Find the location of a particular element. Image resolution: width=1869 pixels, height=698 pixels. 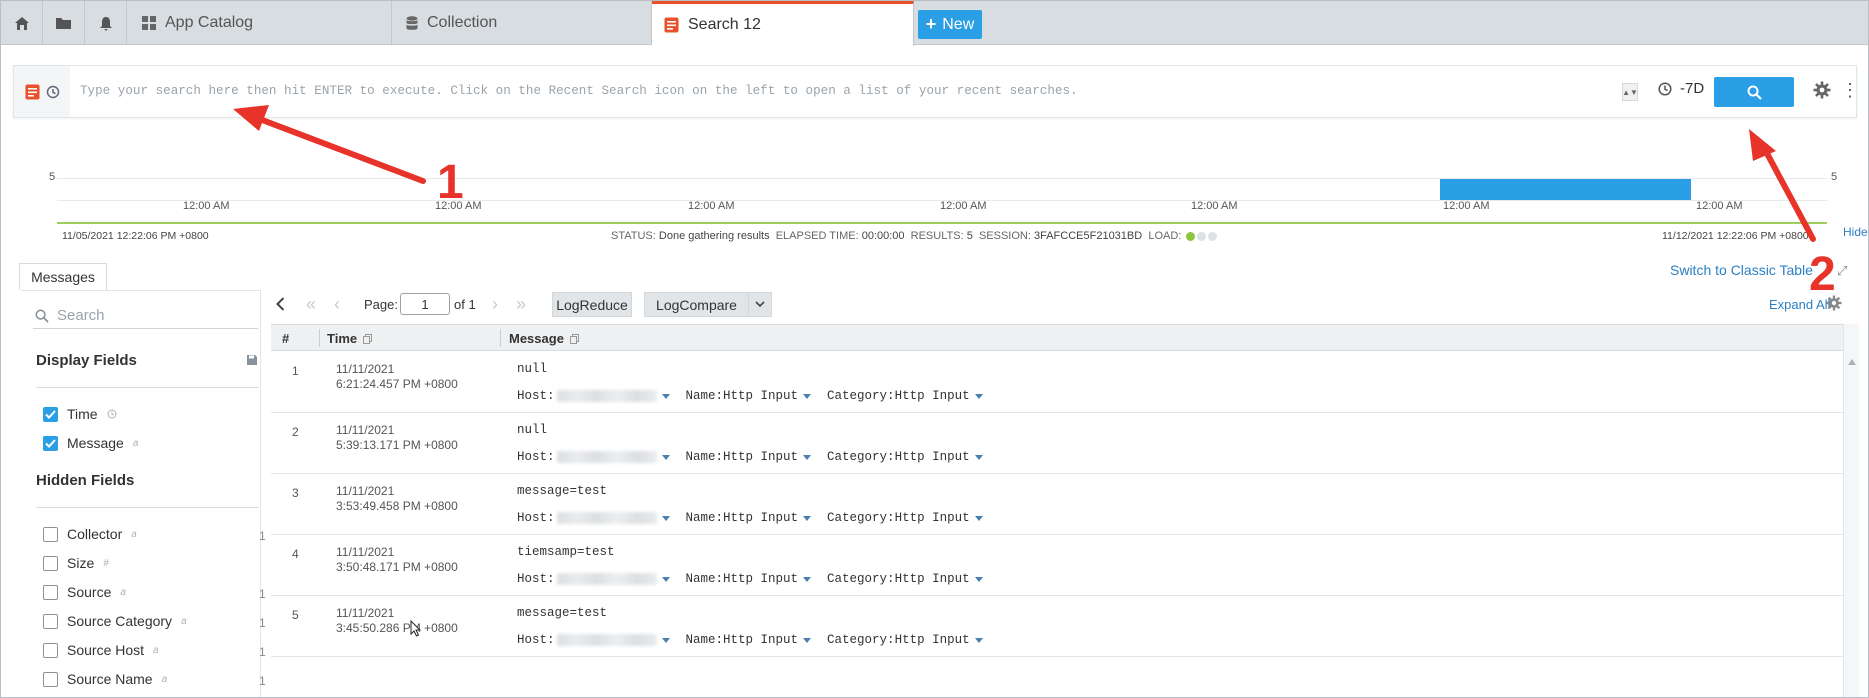

display-field-time: Time is located at coordinates (80, 414).